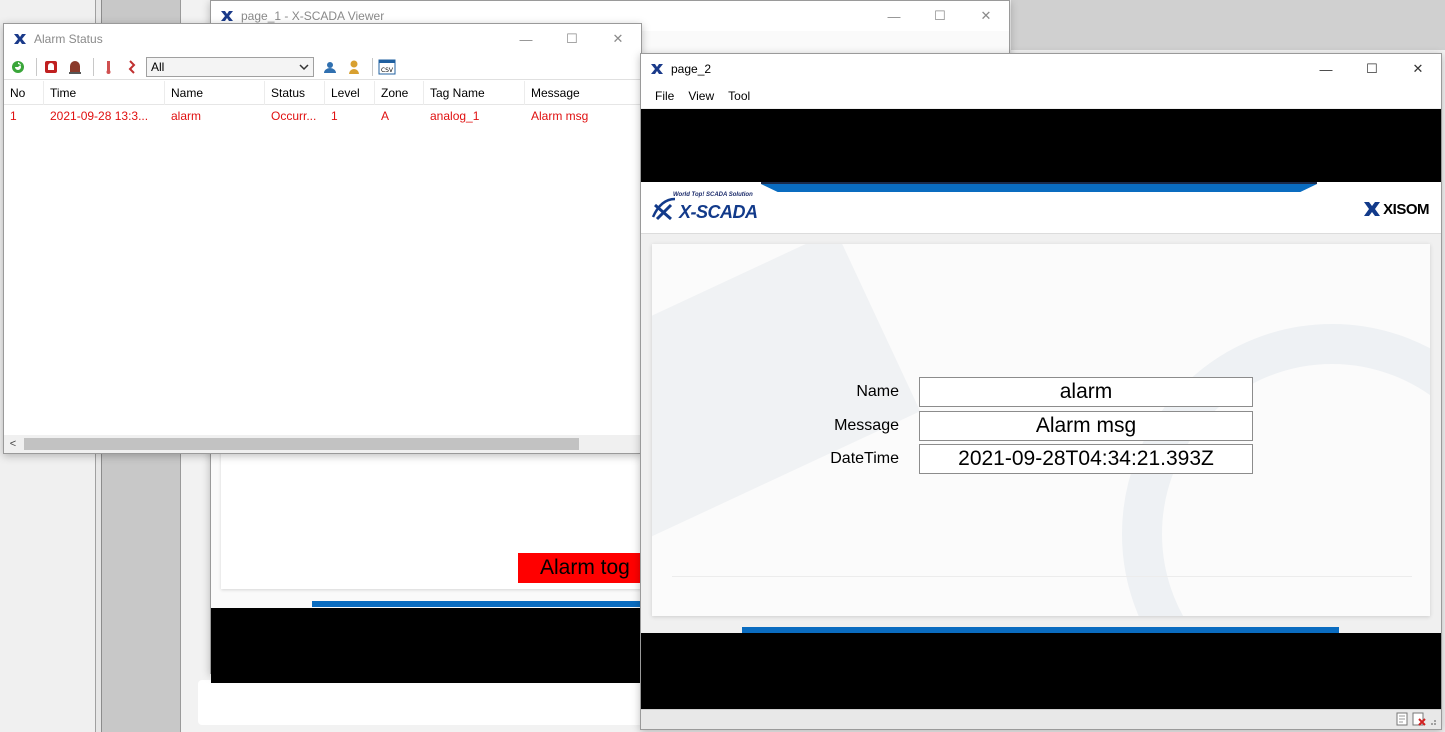  I want to click on menu-tool: Tool, so click(739, 96).